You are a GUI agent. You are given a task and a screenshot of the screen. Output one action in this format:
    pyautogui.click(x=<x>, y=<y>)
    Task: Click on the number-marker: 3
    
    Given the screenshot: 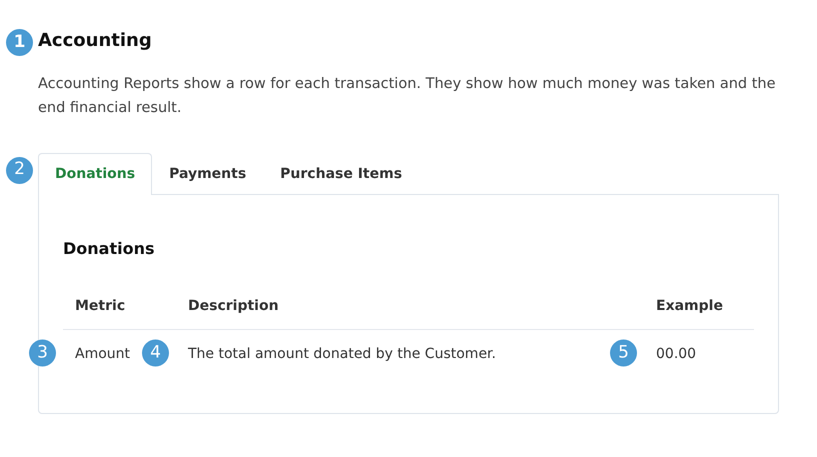 What is the action you would take?
    pyautogui.click(x=42, y=353)
    